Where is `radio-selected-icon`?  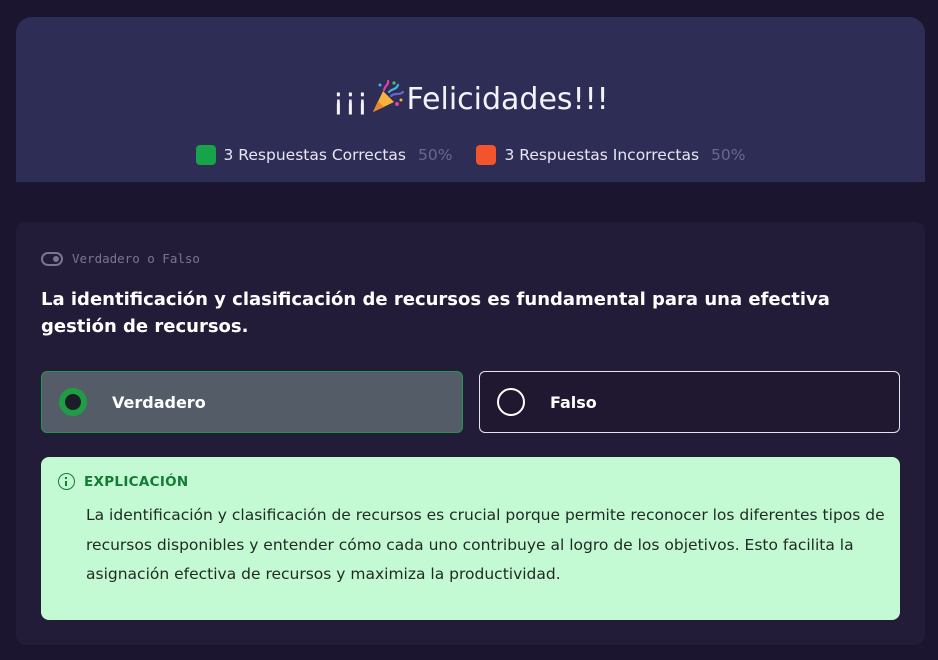
radio-selected-icon is located at coordinates (73, 402).